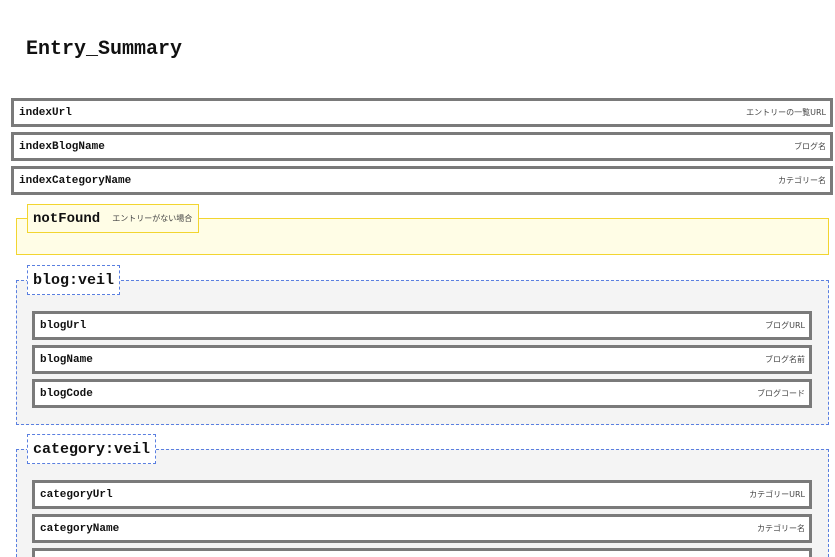  What do you see at coordinates (422, 393) in the screenshot?
I see `var-row-blog-code: blogCode ブログコード` at bounding box center [422, 393].